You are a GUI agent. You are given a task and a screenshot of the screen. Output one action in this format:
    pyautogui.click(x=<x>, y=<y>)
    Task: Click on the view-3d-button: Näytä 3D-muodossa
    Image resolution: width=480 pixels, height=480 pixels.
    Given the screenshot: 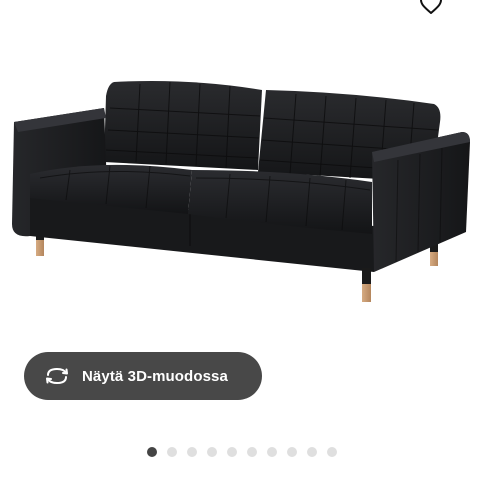 What is the action you would take?
    pyautogui.click(x=143, y=376)
    